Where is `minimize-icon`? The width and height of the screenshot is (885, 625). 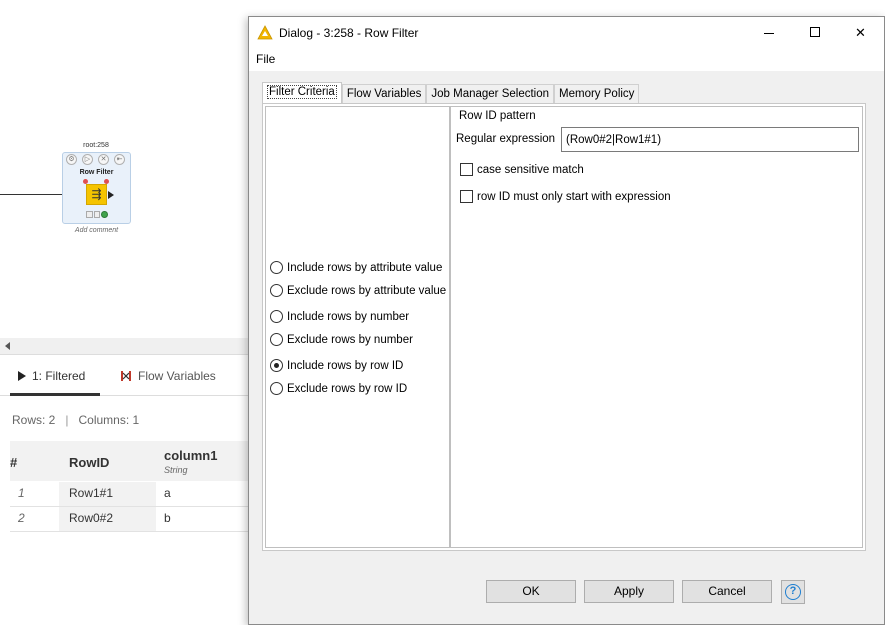 minimize-icon is located at coordinates (769, 33).